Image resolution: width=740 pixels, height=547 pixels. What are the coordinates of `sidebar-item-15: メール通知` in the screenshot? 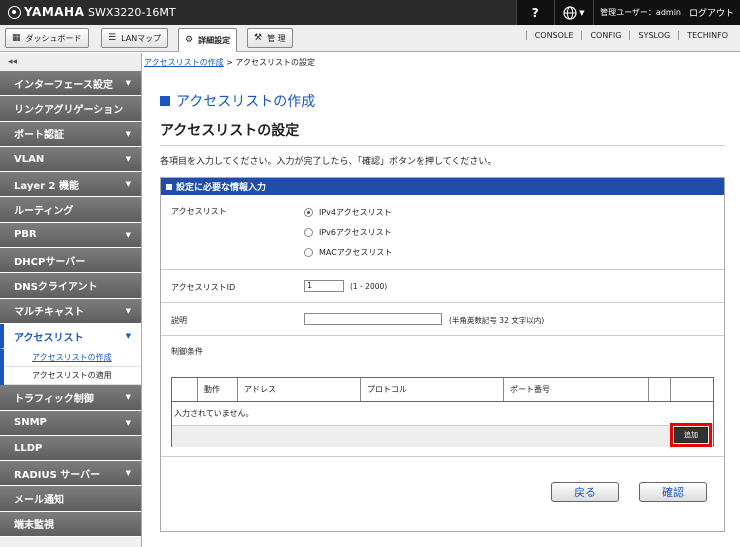 It's located at (70, 499).